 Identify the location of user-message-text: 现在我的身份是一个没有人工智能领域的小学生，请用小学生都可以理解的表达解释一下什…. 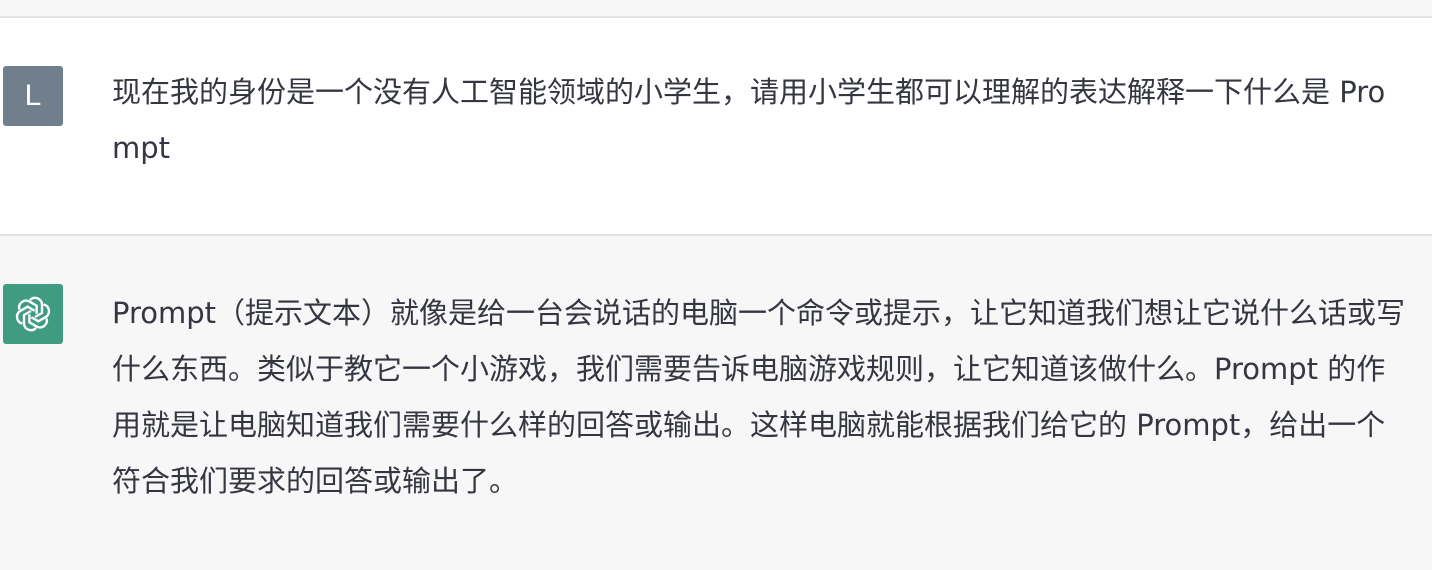
(749, 120).